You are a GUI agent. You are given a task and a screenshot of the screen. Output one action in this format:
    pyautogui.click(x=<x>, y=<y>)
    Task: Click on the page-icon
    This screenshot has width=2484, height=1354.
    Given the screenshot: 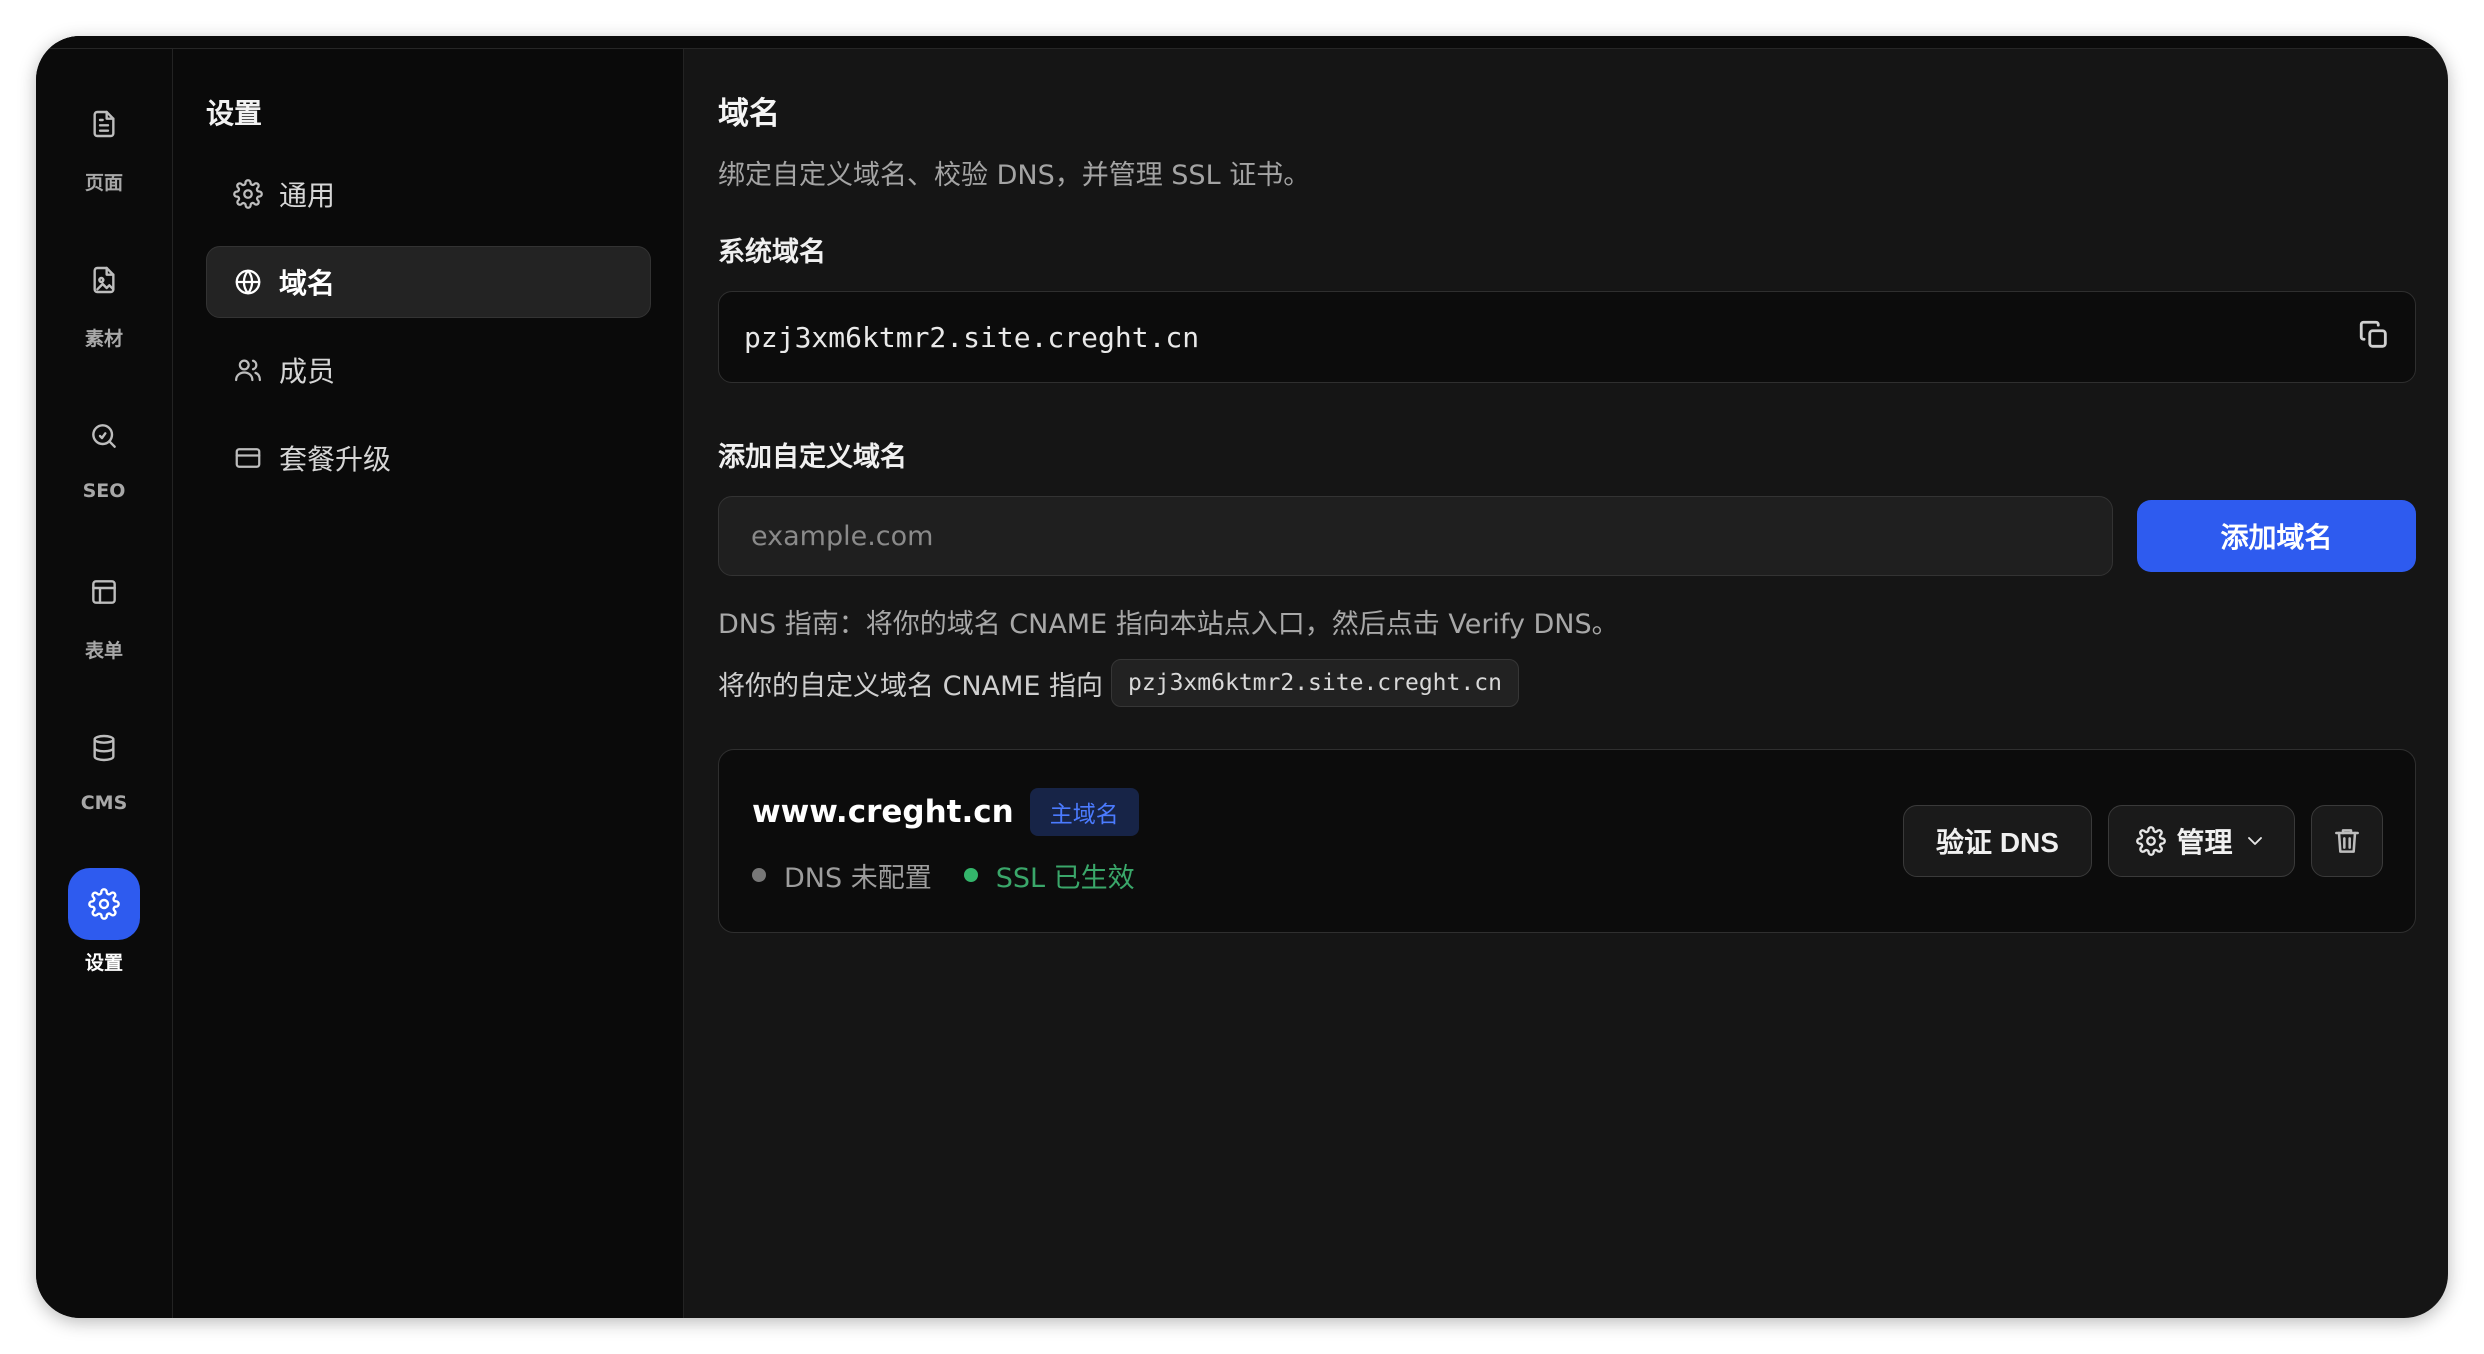 What is the action you would take?
    pyautogui.click(x=104, y=124)
    